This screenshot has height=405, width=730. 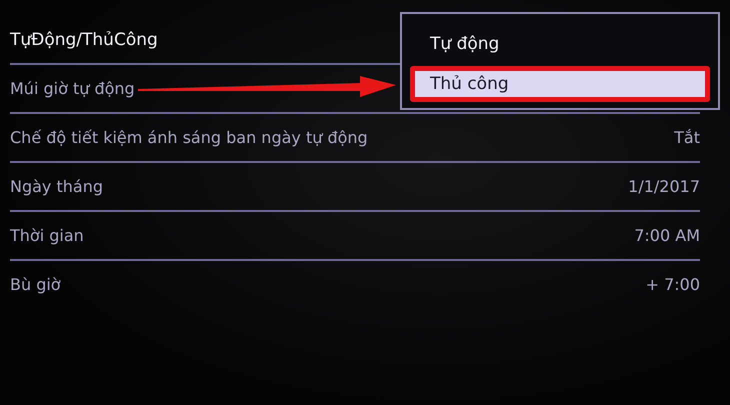 What do you see at coordinates (673, 284) in the screenshot?
I see `setting-value: + 7:00` at bounding box center [673, 284].